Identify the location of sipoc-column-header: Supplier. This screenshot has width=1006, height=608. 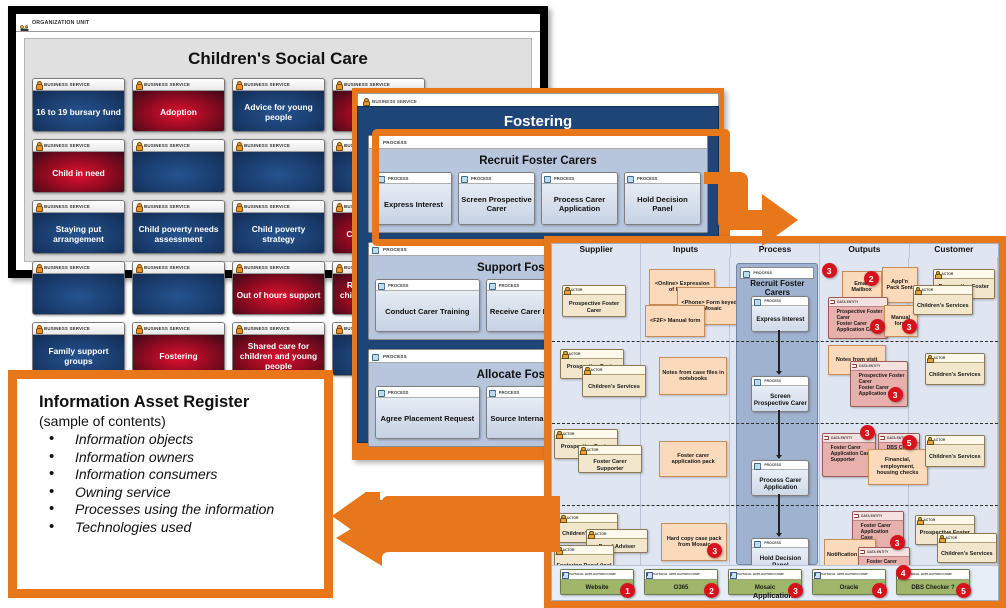
(597, 250).